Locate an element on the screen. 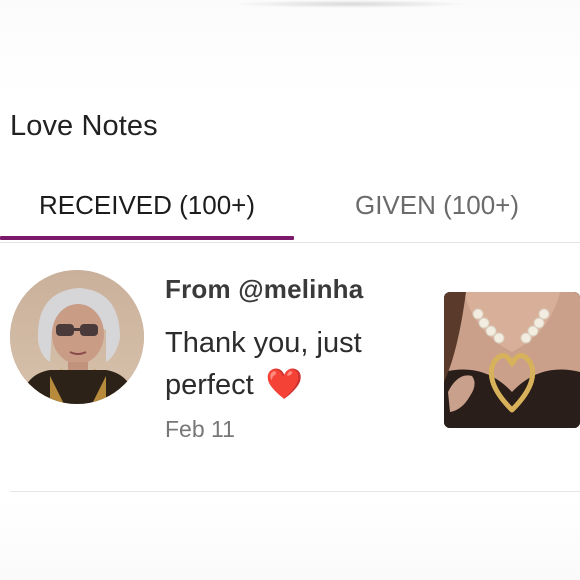 This screenshot has width=580, height=580. user-avatar is located at coordinates (77, 337).